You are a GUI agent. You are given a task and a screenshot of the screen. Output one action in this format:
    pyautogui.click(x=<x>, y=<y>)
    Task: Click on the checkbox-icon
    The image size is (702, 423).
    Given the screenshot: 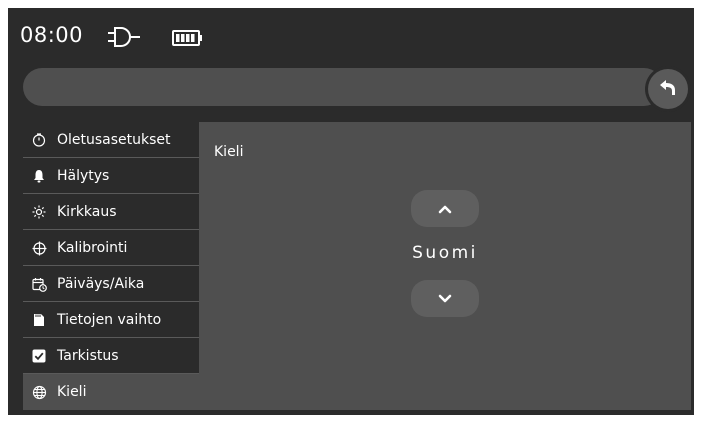 What is the action you would take?
    pyautogui.click(x=39, y=356)
    